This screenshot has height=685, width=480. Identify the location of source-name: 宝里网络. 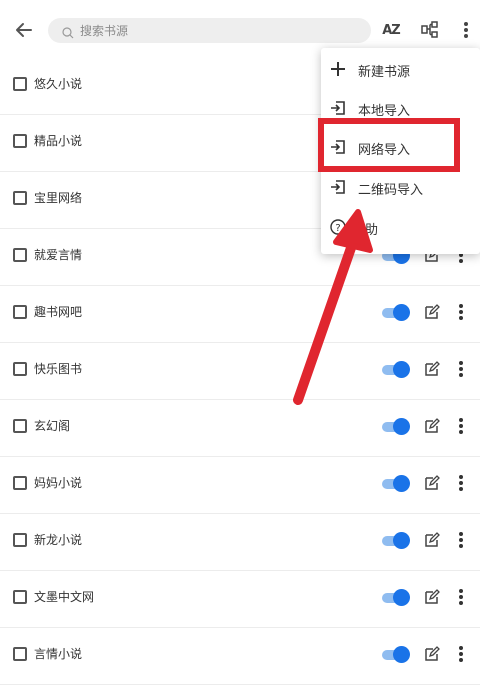
(58, 198).